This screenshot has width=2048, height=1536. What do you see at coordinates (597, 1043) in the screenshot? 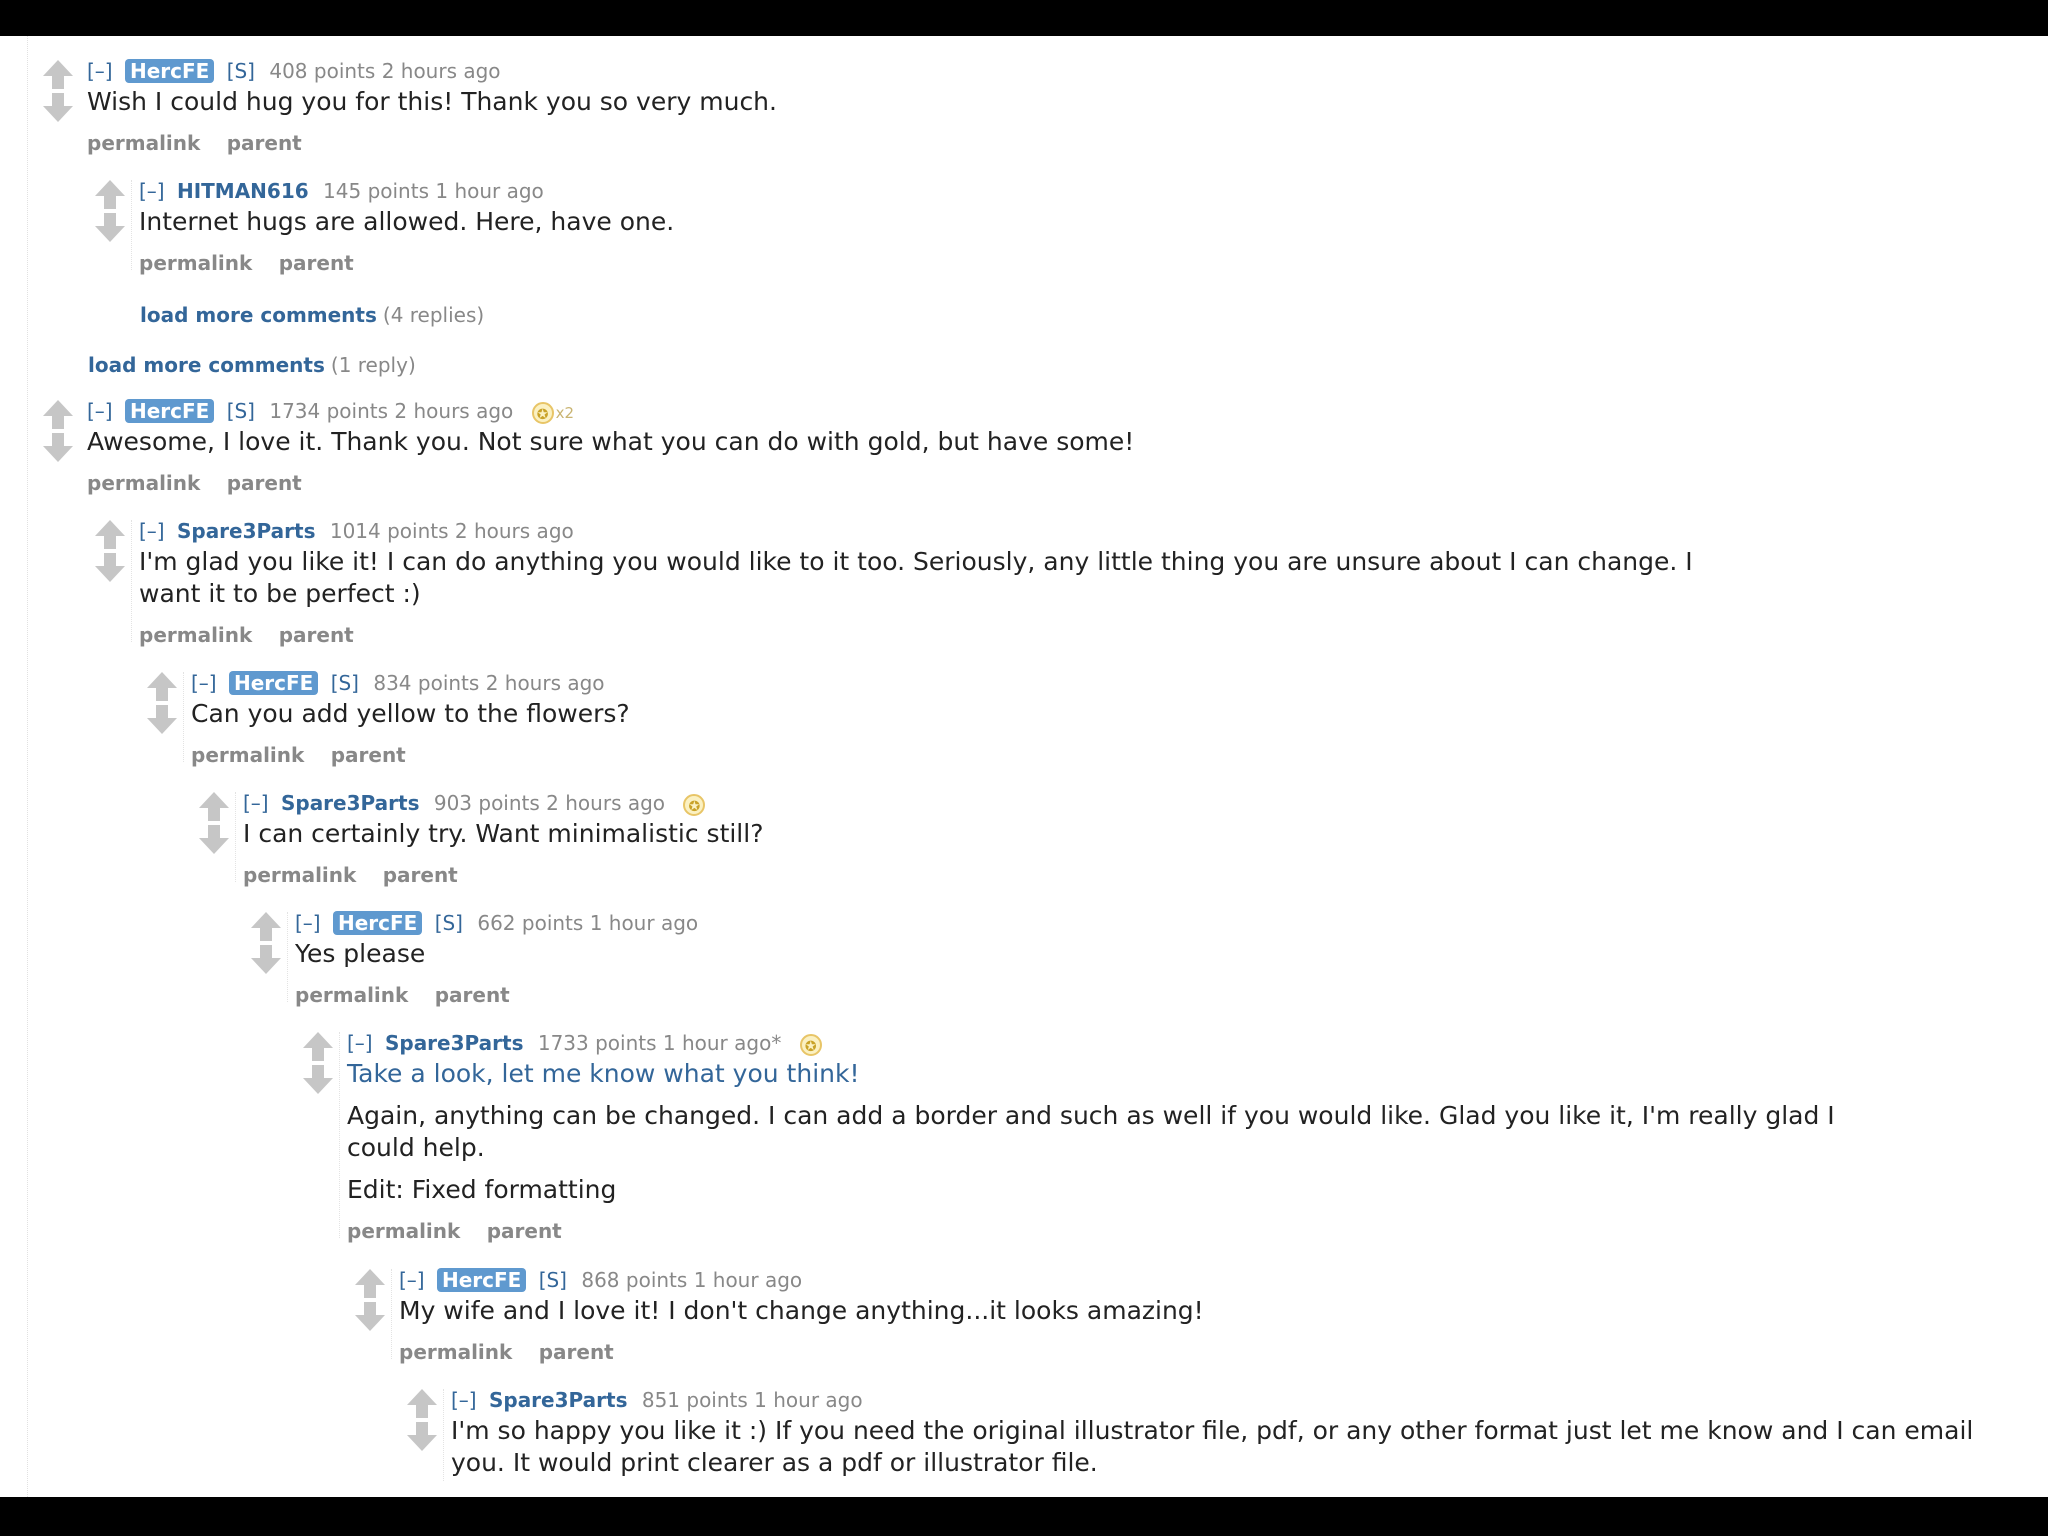
I see `comment-score: 1733 points` at bounding box center [597, 1043].